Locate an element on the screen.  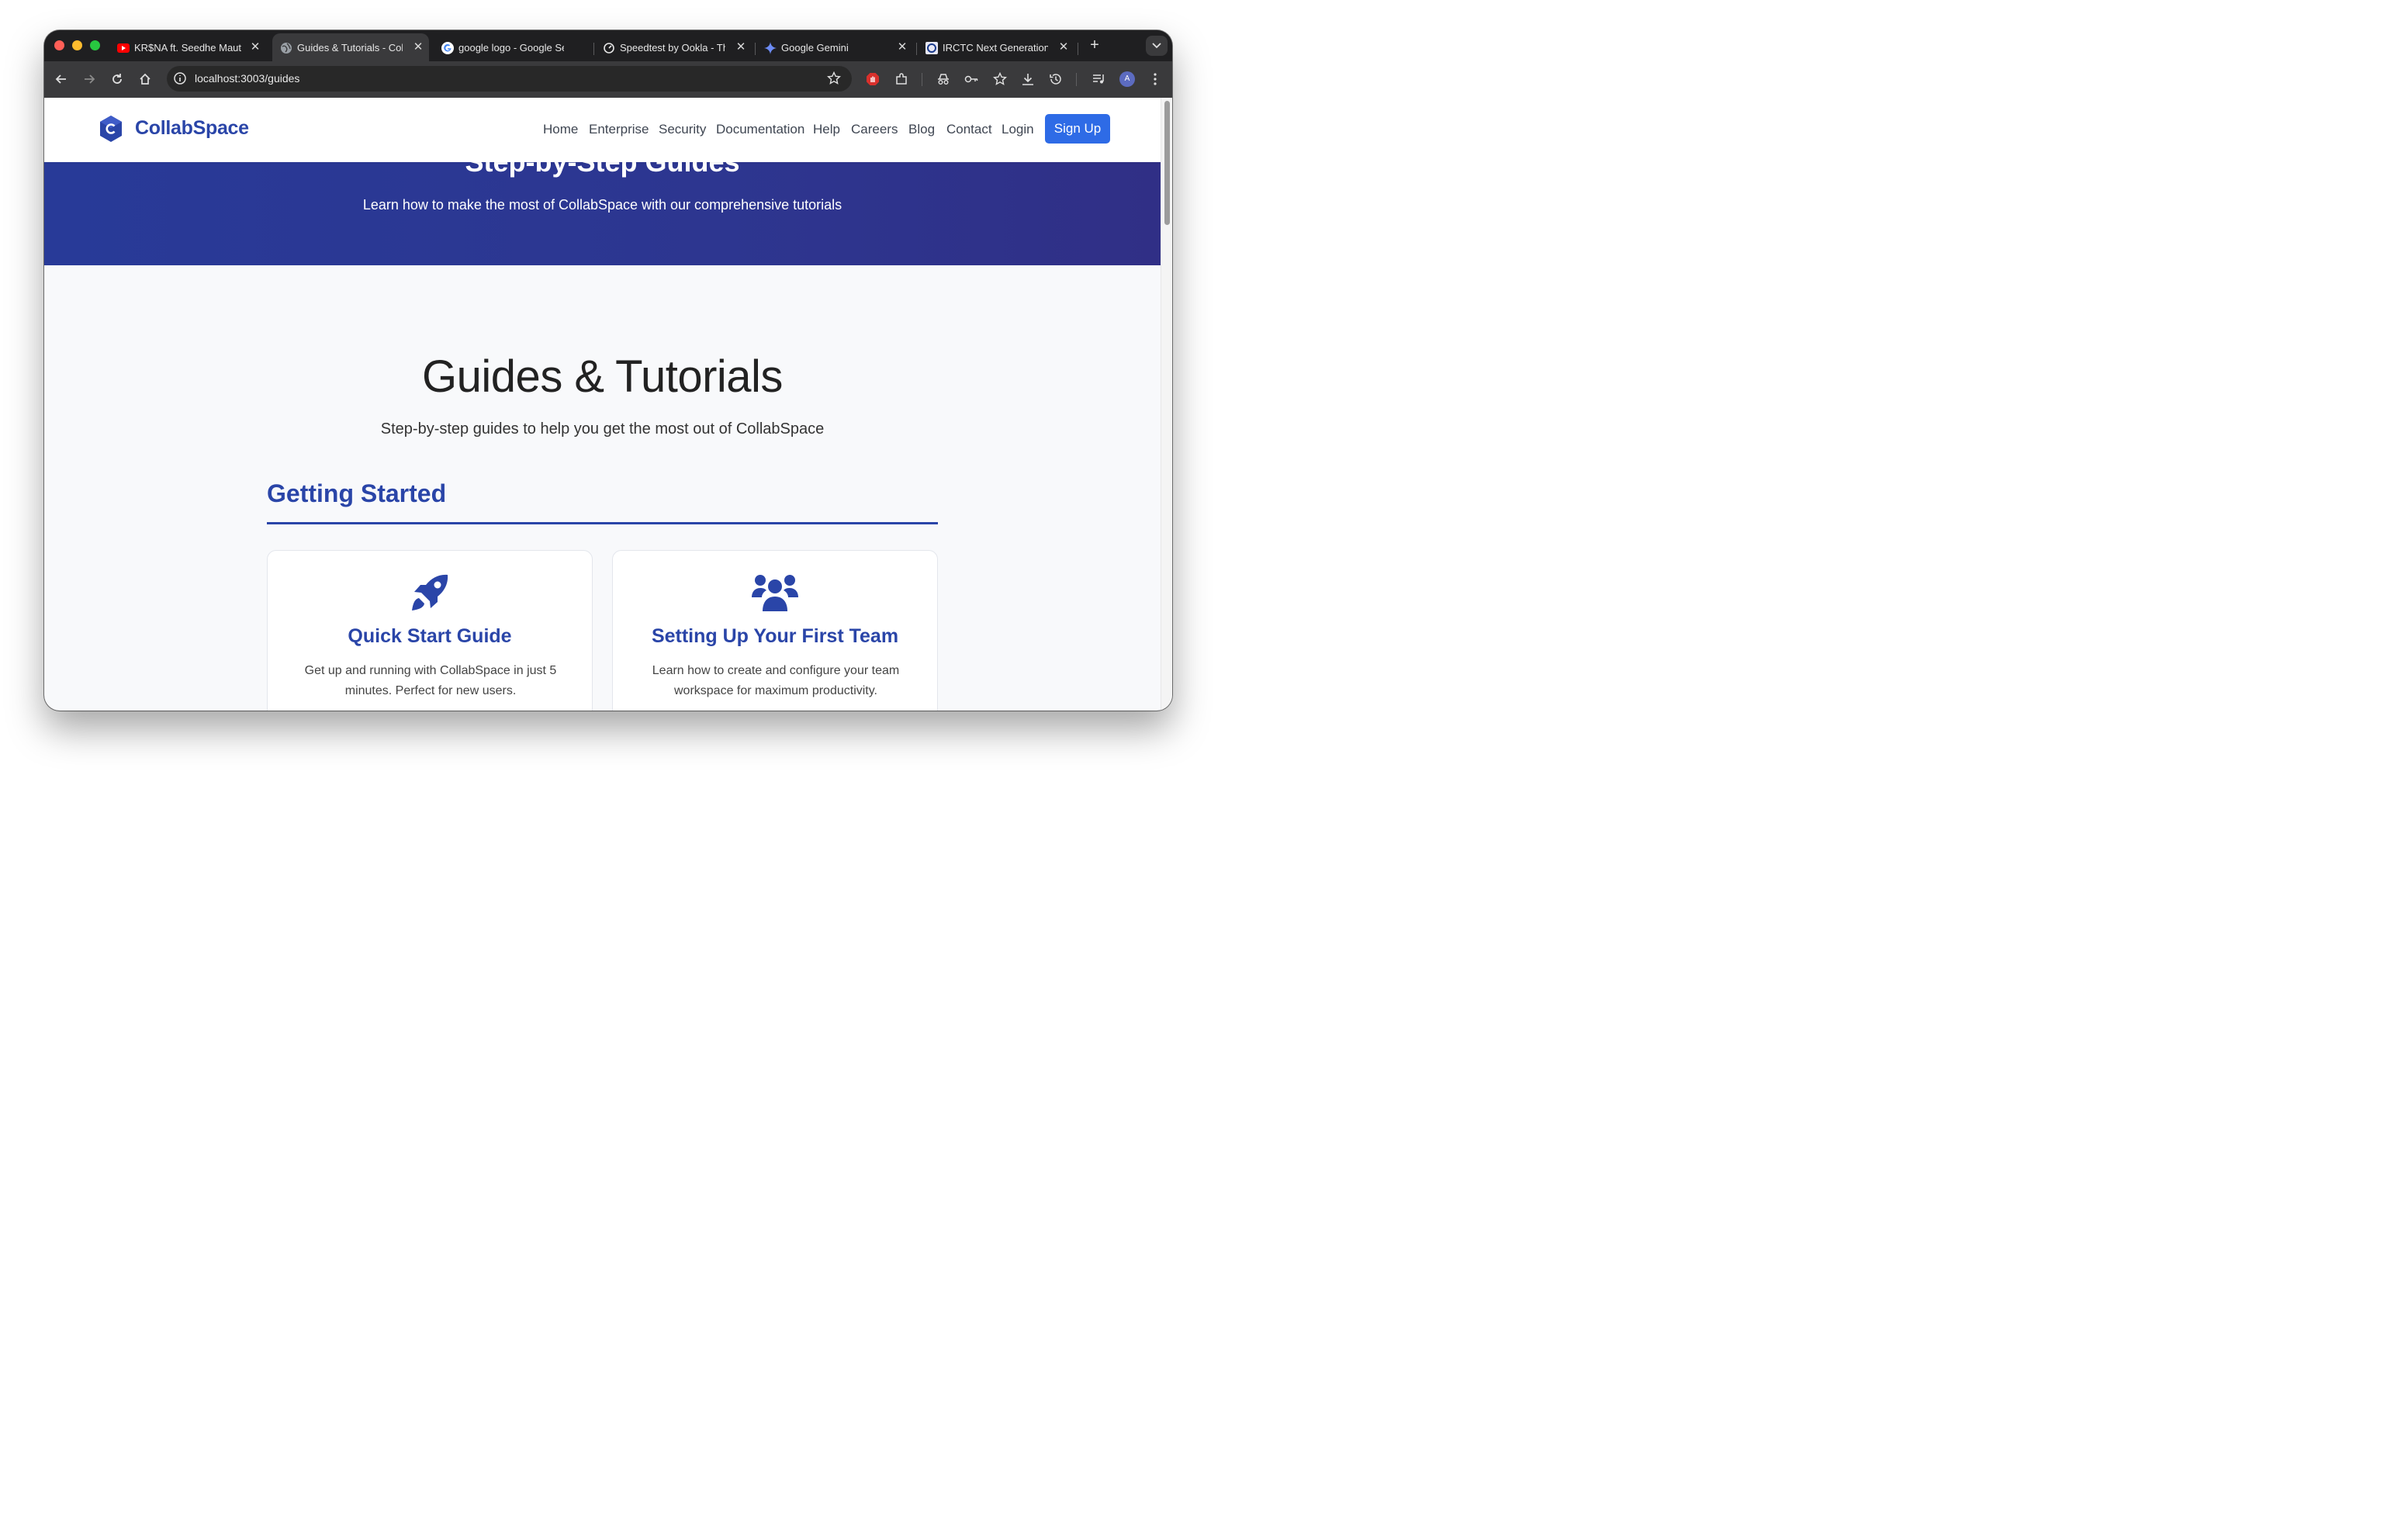
browser-toolbar: localhost:3003/guides A is located at coordinates (608, 79).